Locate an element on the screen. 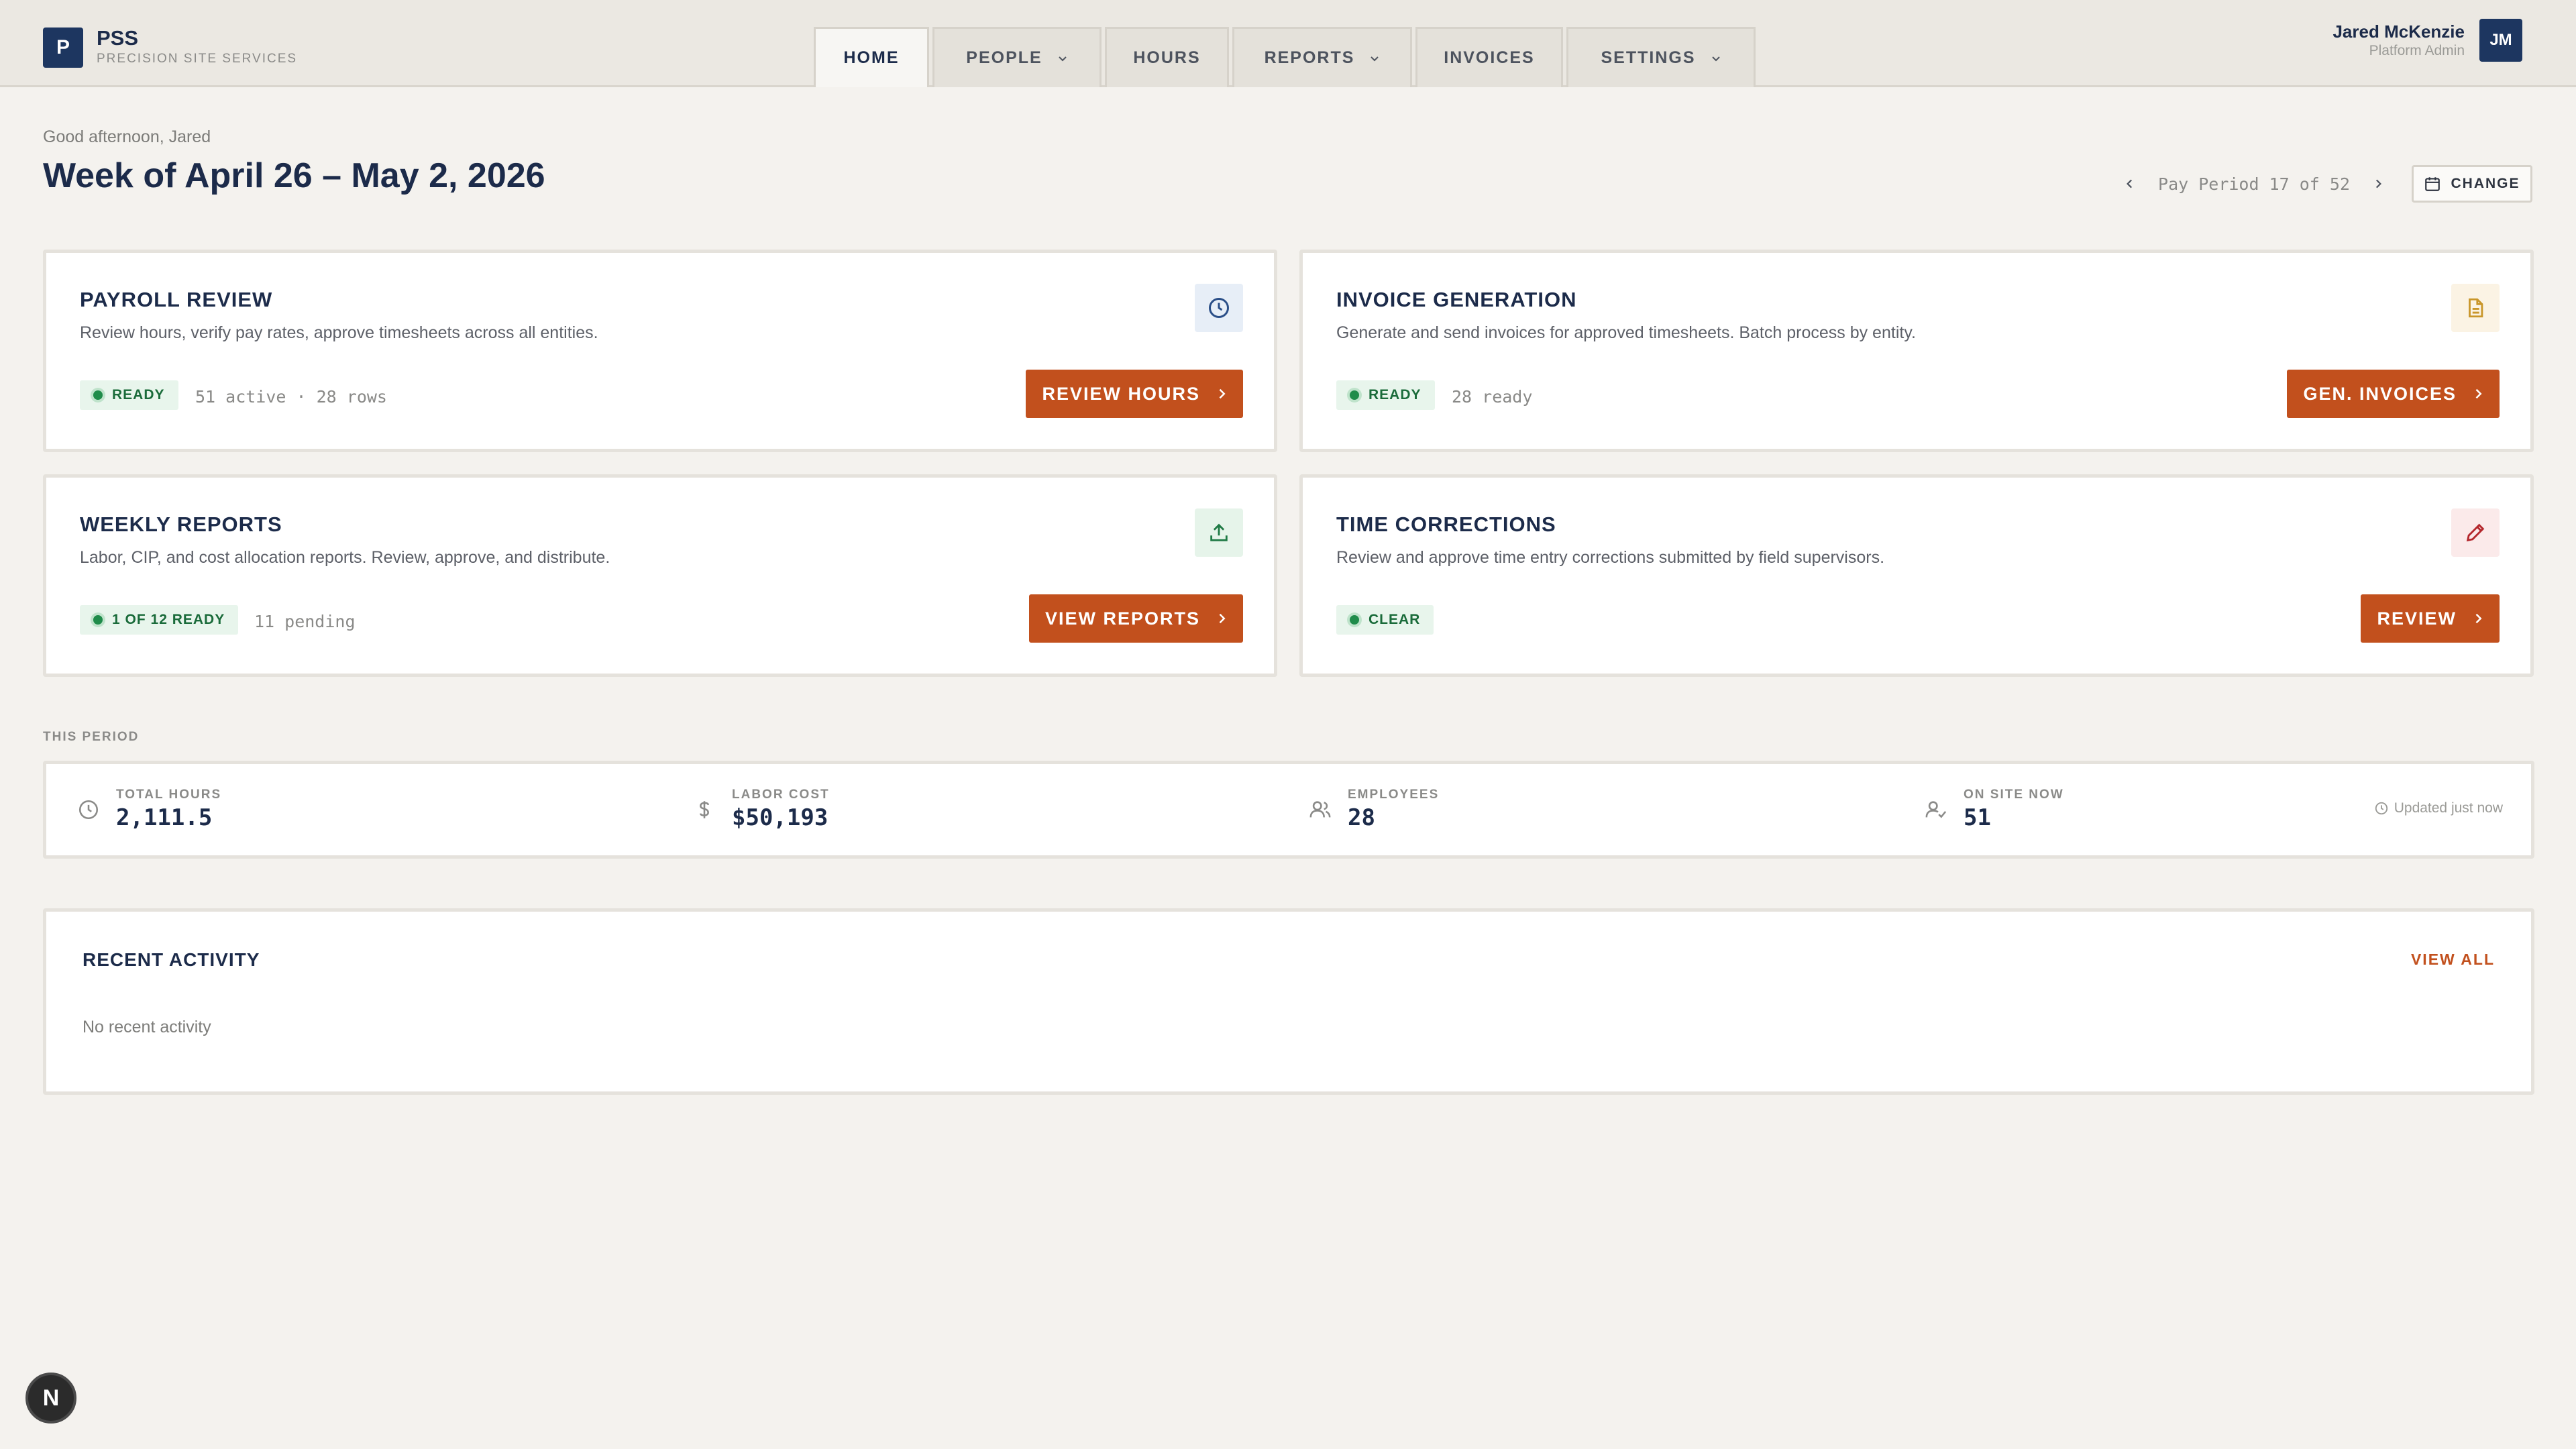 This screenshot has height=1449, width=2576. view-reports-button: VIEW REPORTS is located at coordinates (1135, 618).